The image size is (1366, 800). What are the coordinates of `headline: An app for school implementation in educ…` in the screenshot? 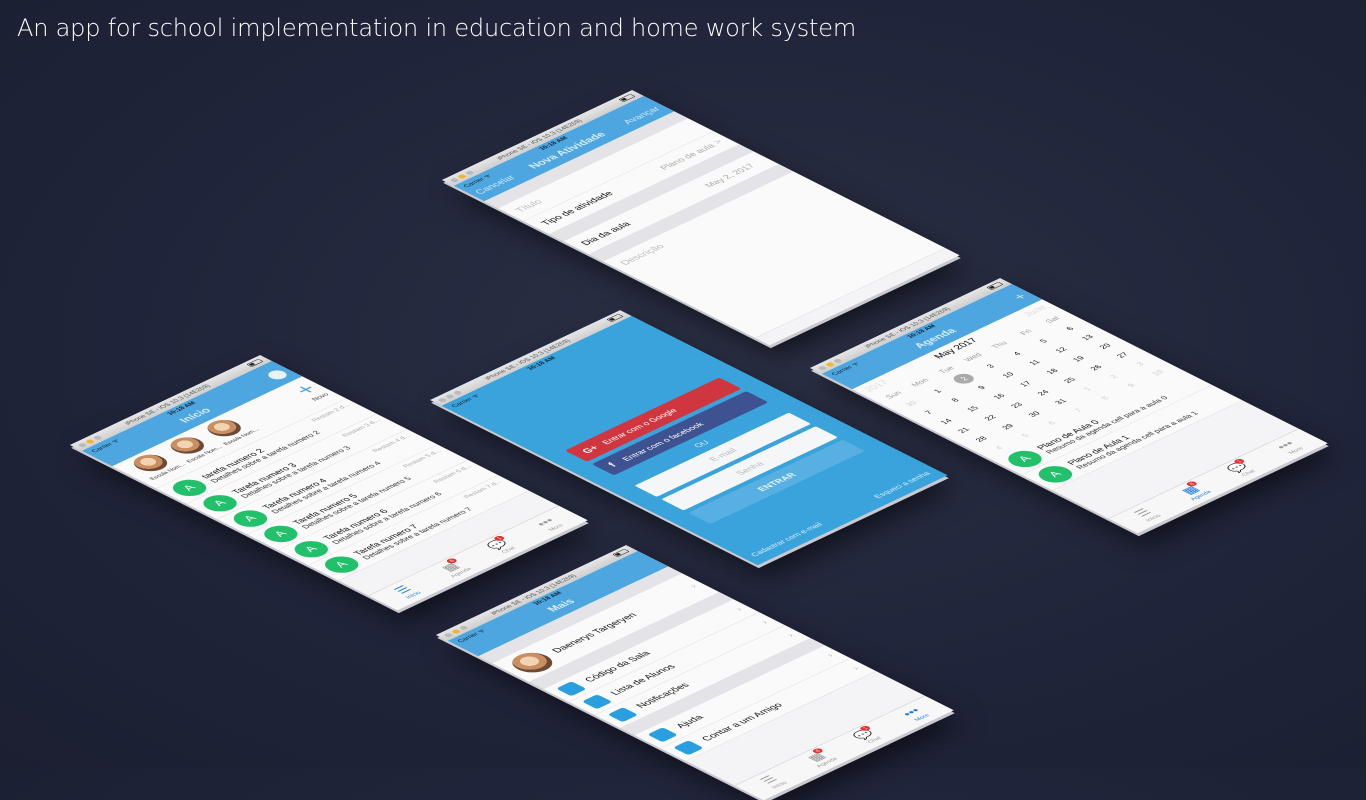 It's located at (436, 28).